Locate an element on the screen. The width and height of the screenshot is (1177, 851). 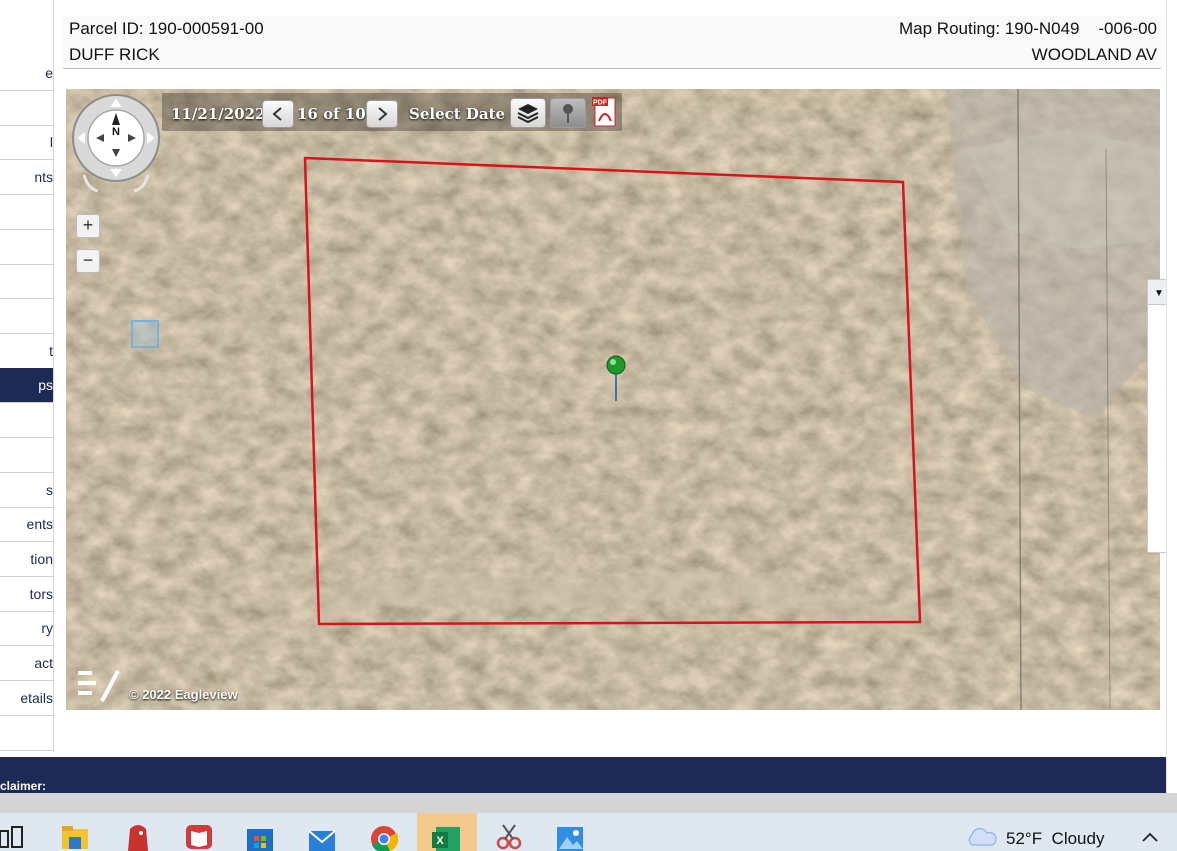
disclaimer-label: claimer: is located at coordinates (23, 786).